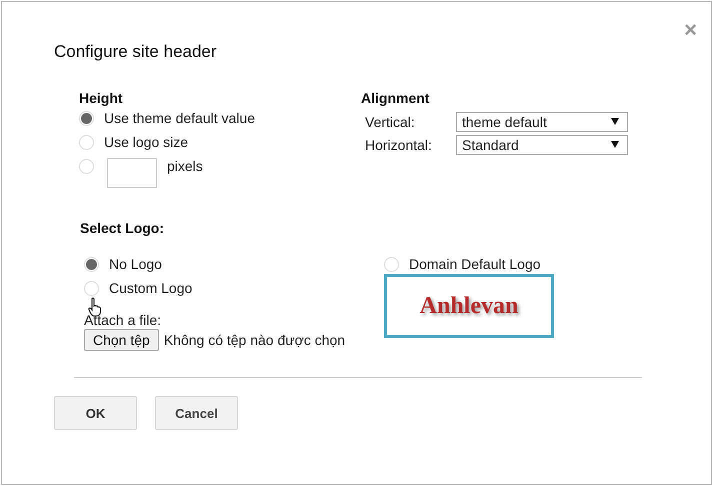  I want to click on section-heading: Select Logo:, so click(123, 229).